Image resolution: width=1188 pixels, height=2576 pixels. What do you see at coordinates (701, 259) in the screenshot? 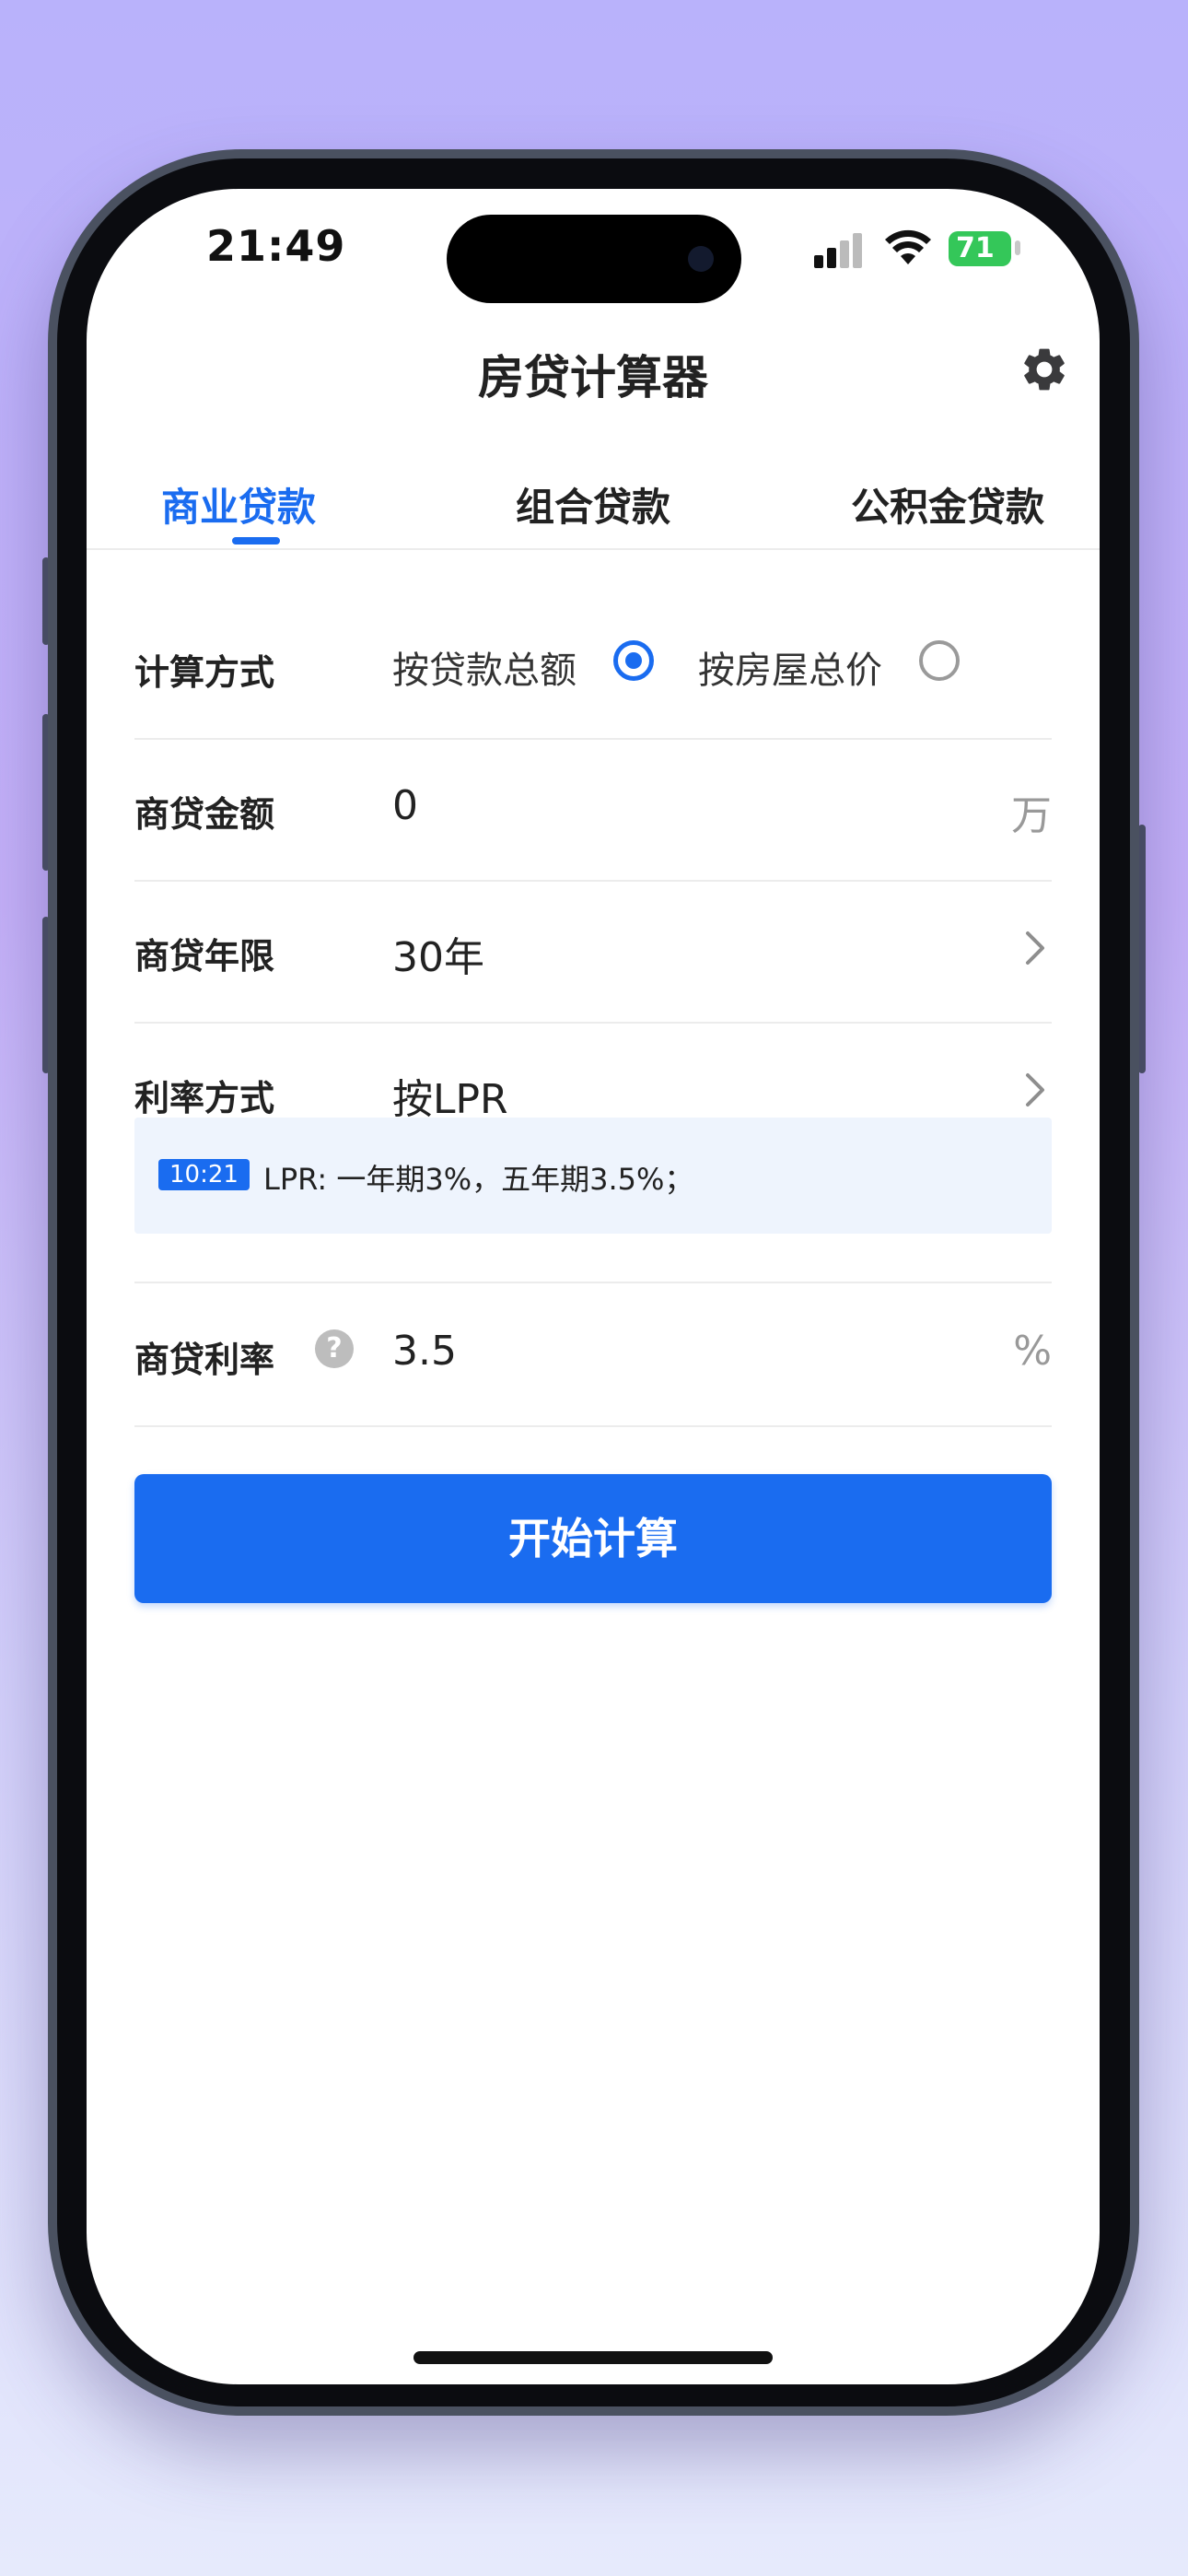
I see `camera-icon` at bounding box center [701, 259].